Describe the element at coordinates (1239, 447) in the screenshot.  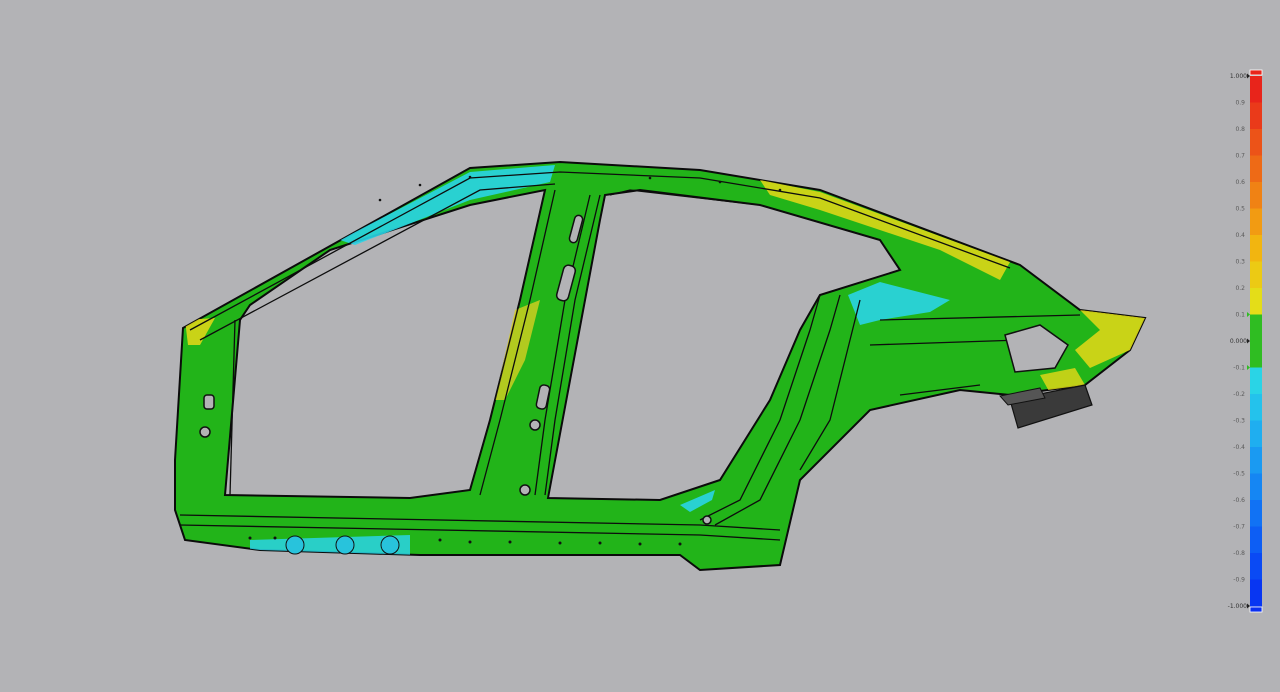
I see `legend-tick-label: -0.4` at that location.